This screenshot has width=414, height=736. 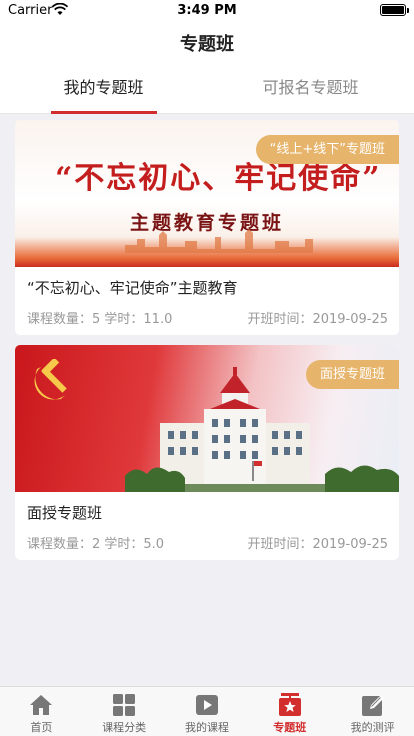 I want to click on hammer-sickle-icon, so click(x=50, y=379).